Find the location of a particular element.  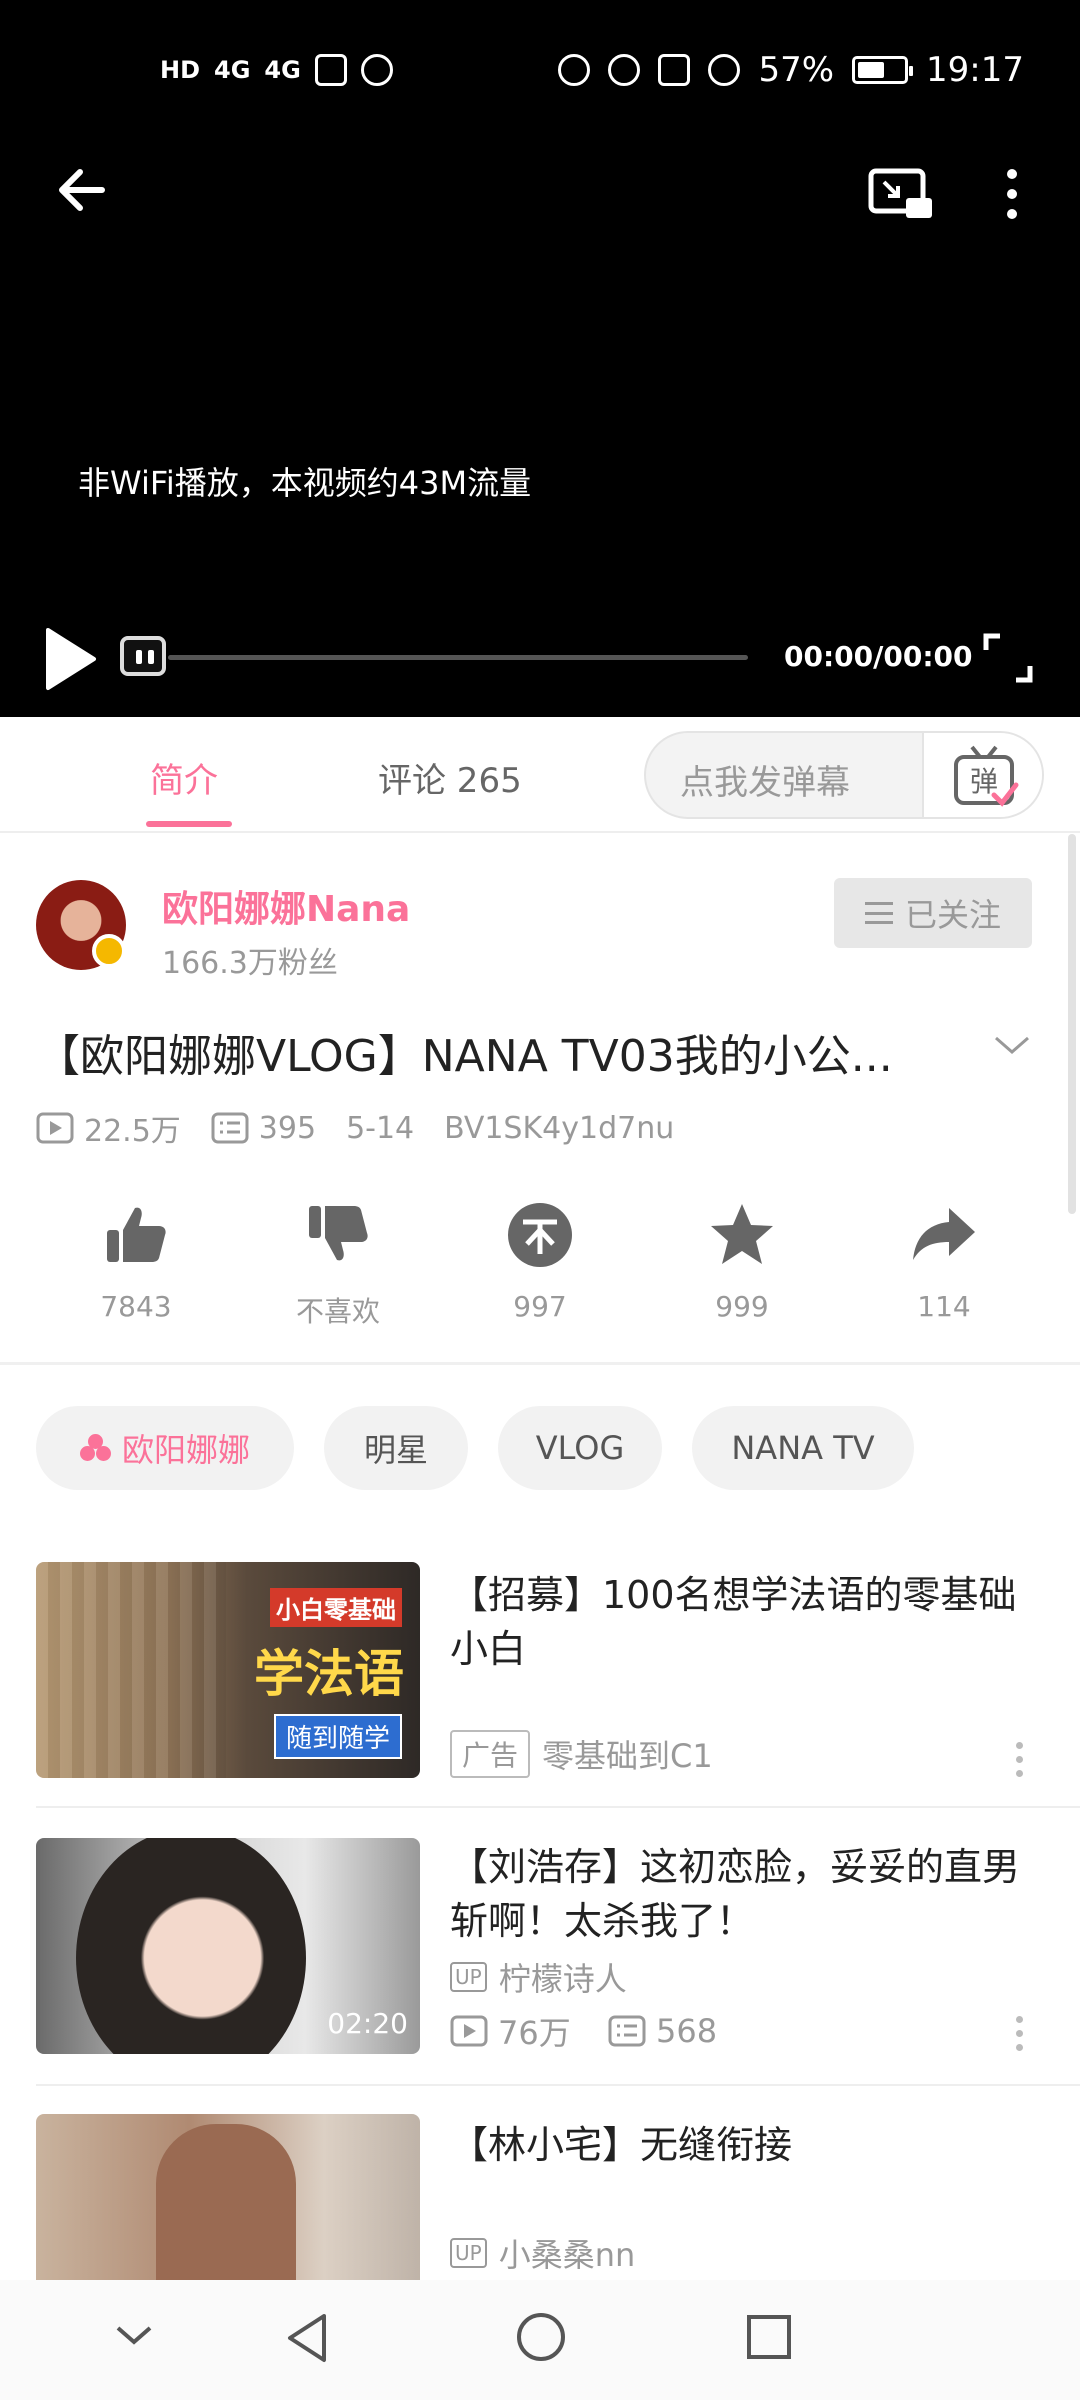

view-count: 22.5万 is located at coordinates (132, 1131).